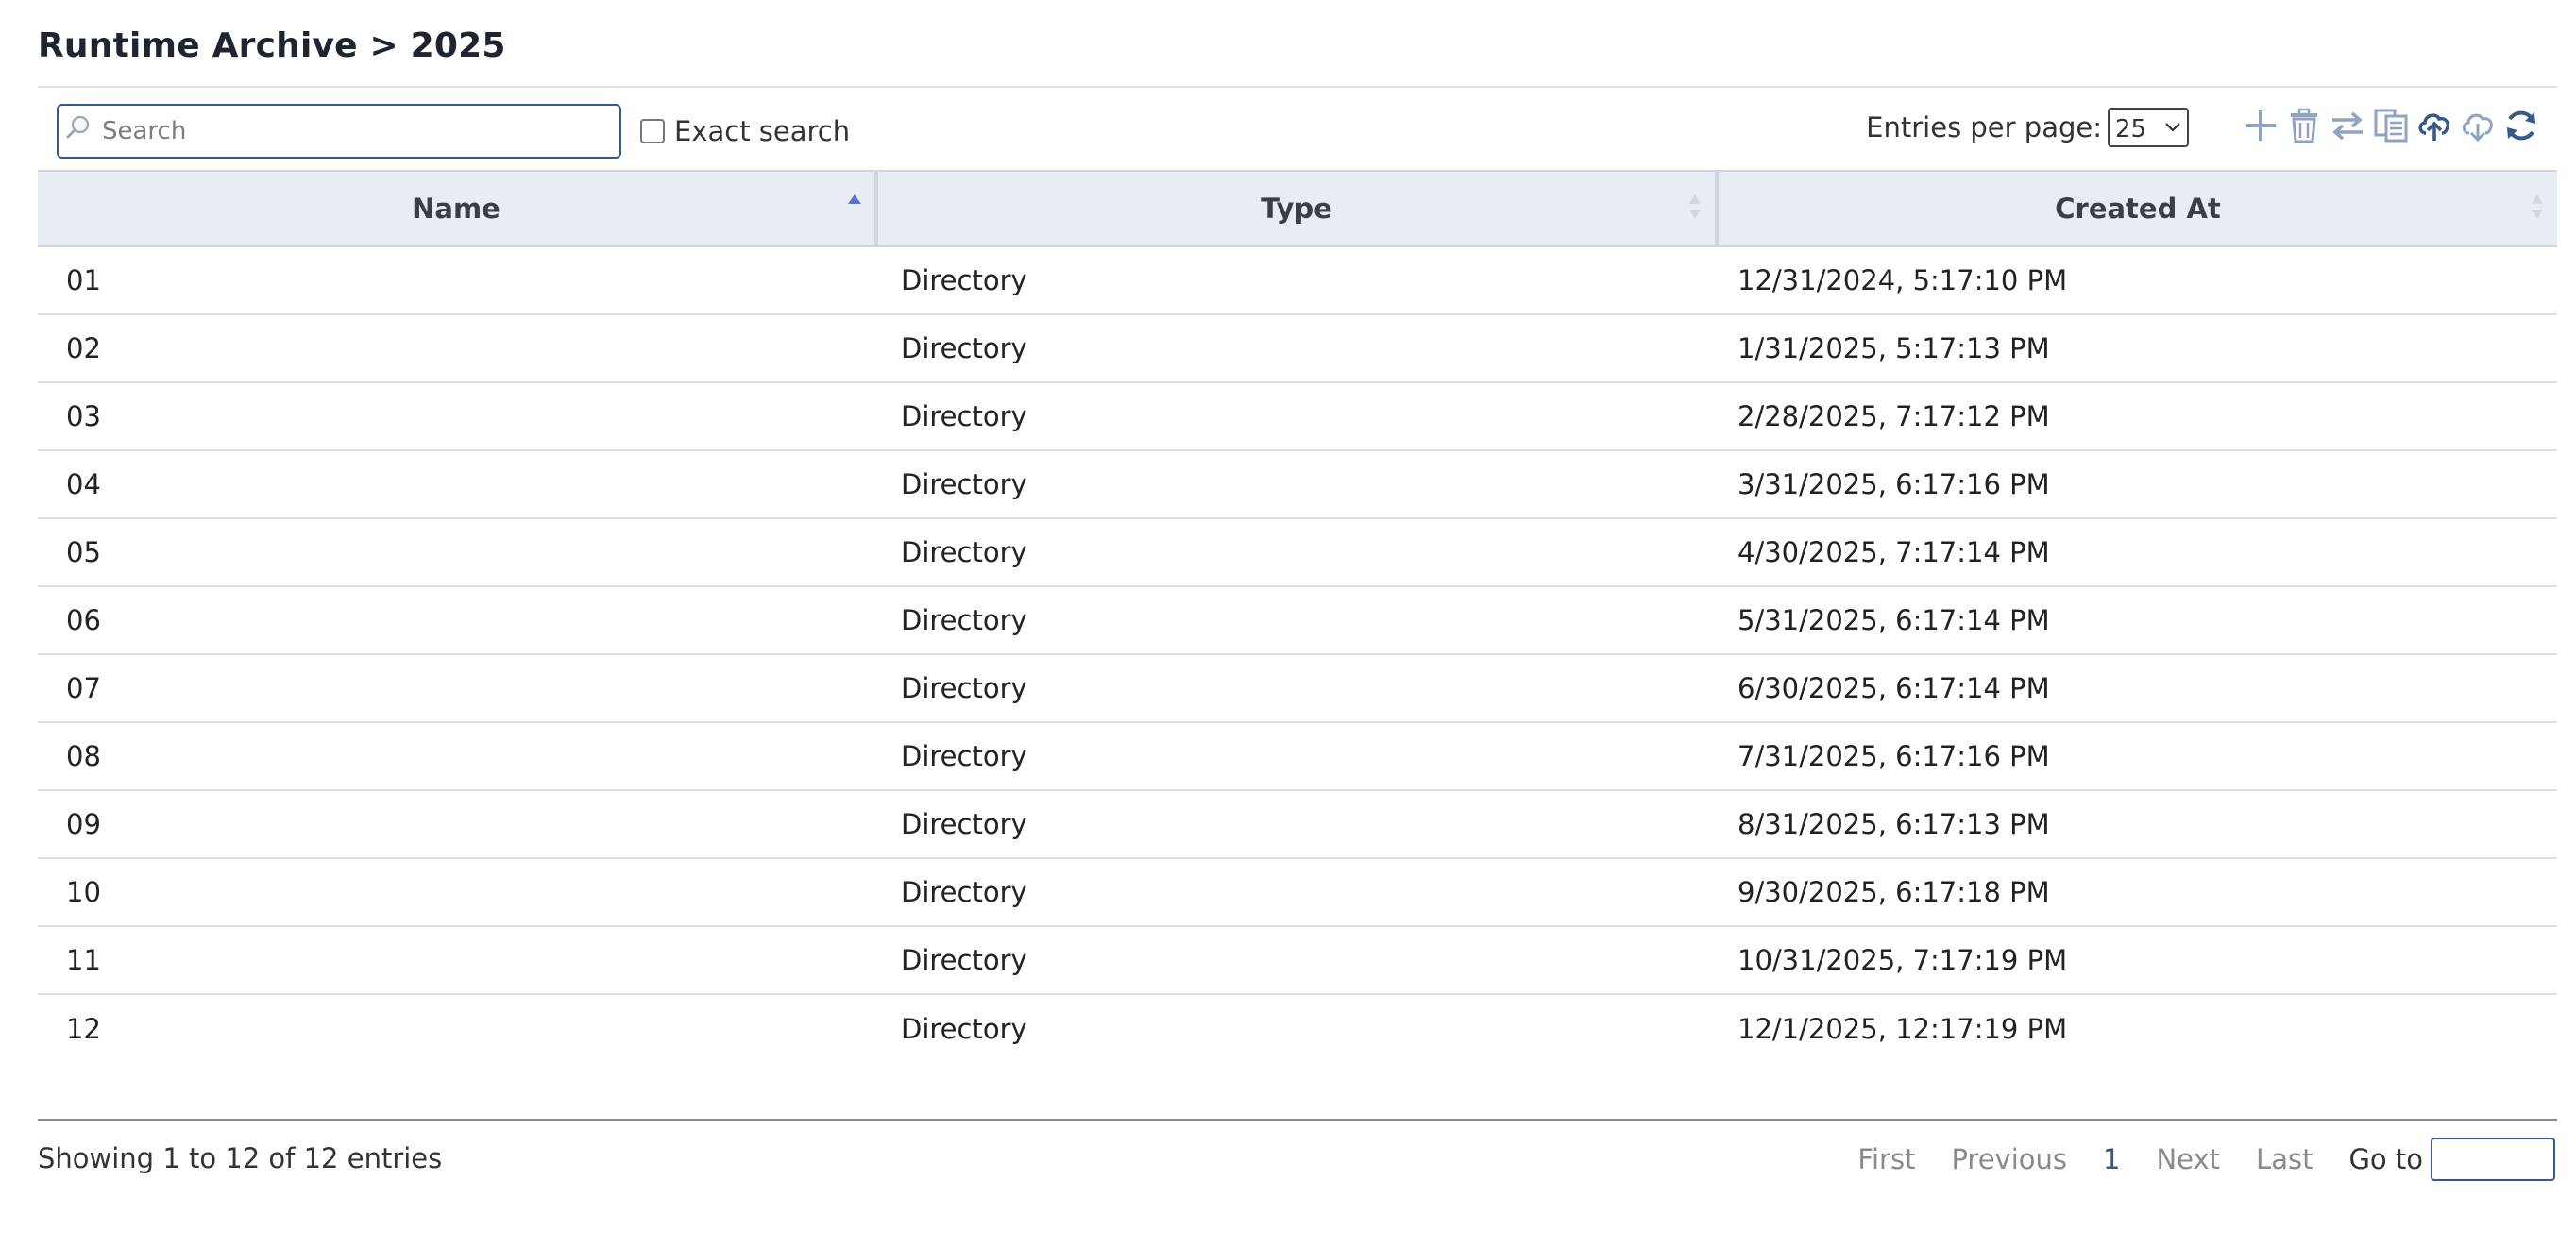 This screenshot has width=2576, height=1248. What do you see at coordinates (762, 131) in the screenshot?
I see `exact-search-label: Exact search` at bounding box center [762, 131].